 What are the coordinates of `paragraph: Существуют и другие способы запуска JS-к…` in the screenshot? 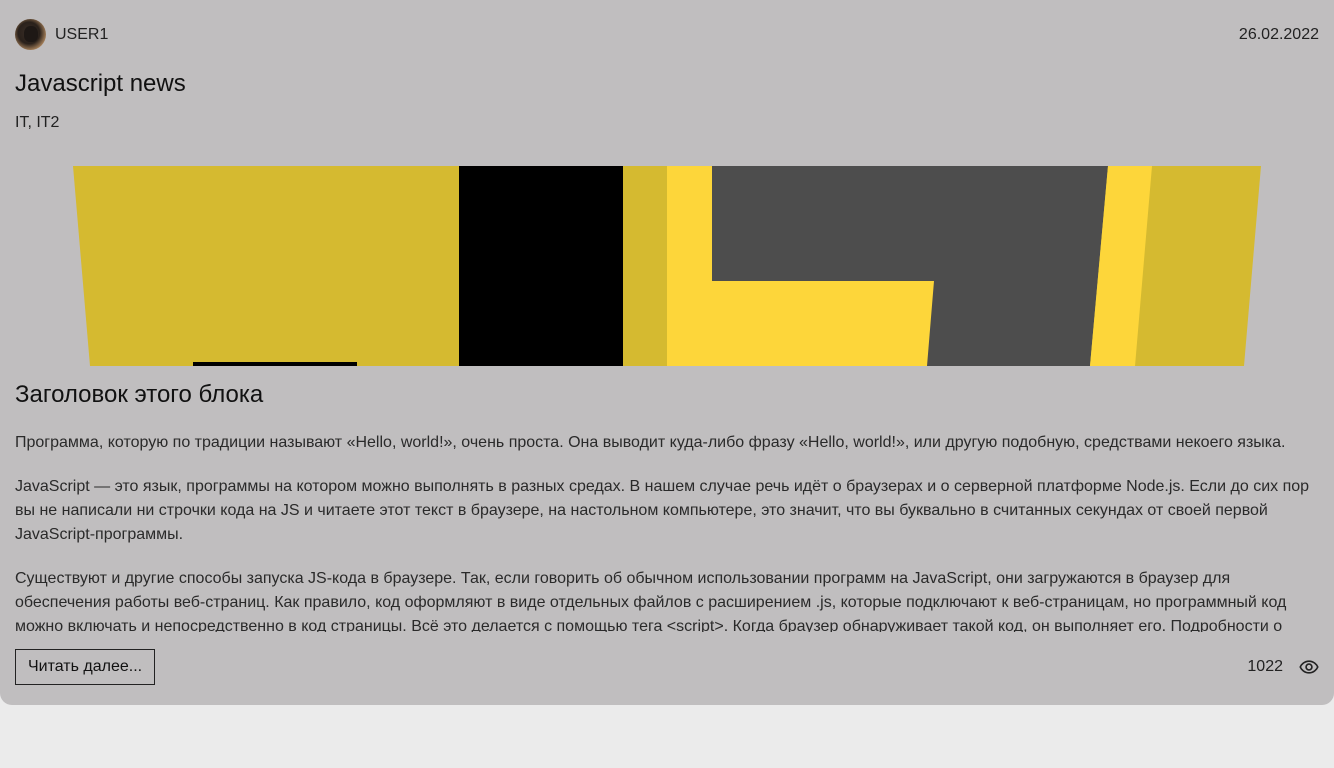 It's located at (651, 601).